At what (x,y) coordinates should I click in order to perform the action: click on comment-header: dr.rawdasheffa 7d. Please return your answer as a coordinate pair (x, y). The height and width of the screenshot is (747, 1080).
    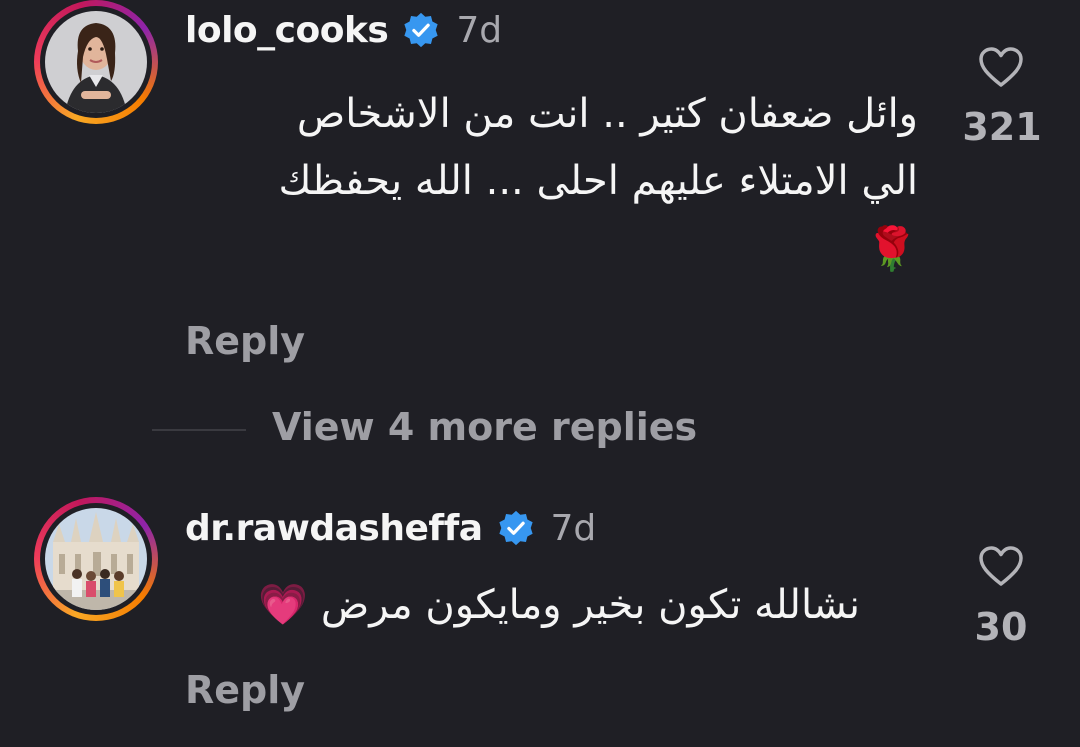
    Looking at the image, I should click on (390, 528).